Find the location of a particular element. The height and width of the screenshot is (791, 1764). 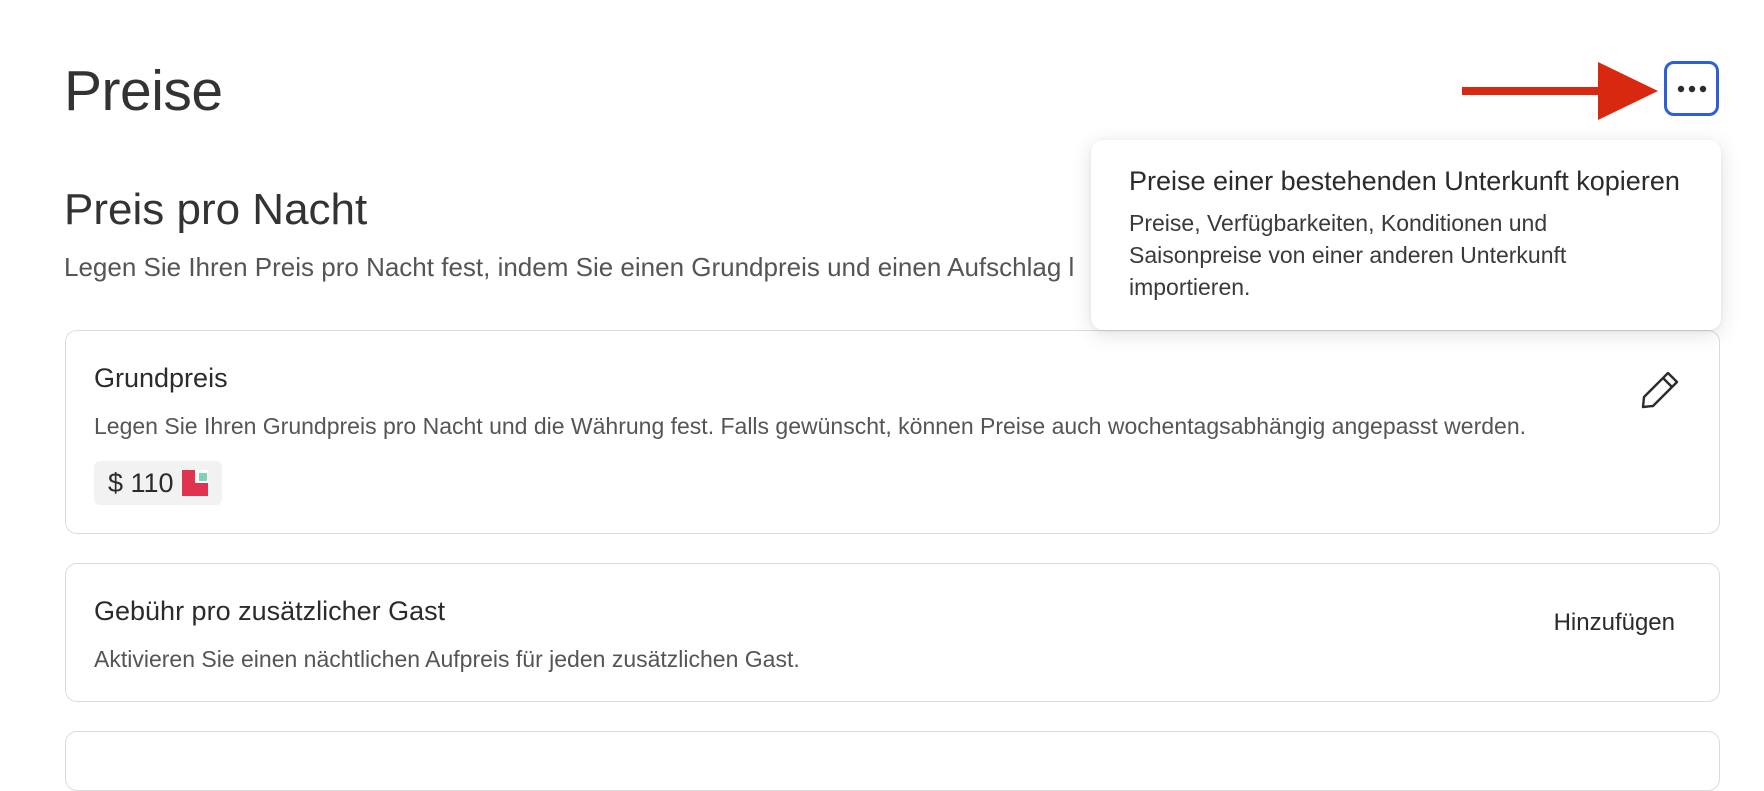

section-title: Preis pro Nacht is located at coordinates (216, 209).